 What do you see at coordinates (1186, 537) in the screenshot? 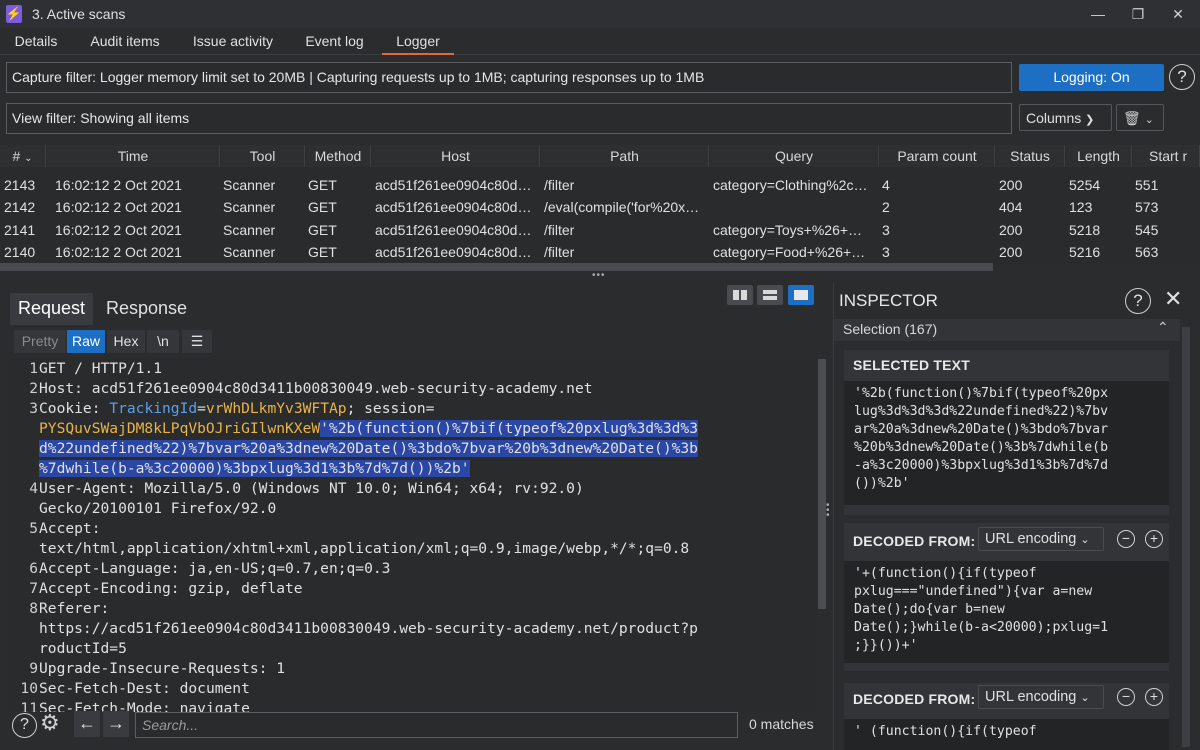
I see `inspector-scrollbar` at bounding box center [1186, 537].